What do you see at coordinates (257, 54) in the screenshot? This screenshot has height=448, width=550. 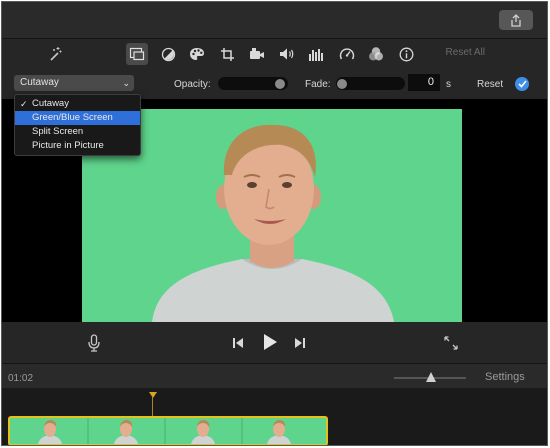 I see `stabilization-camera-icon` at bounding box center [257, 54].